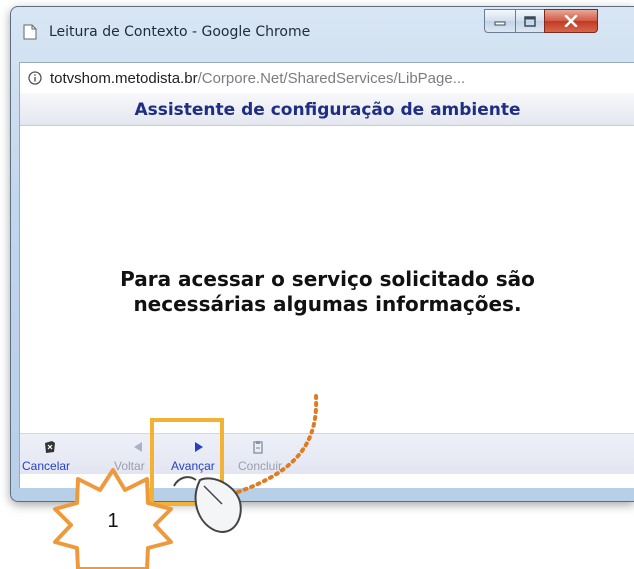  Describe the element at coordinates (113, 521) in the screenshot. I see `step-number: 1` at that location.